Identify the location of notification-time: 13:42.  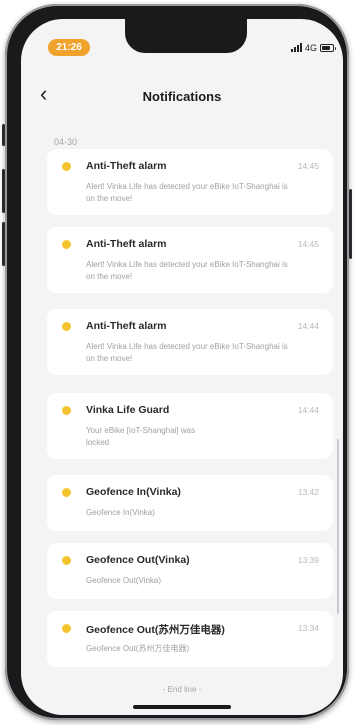
(308, 492).